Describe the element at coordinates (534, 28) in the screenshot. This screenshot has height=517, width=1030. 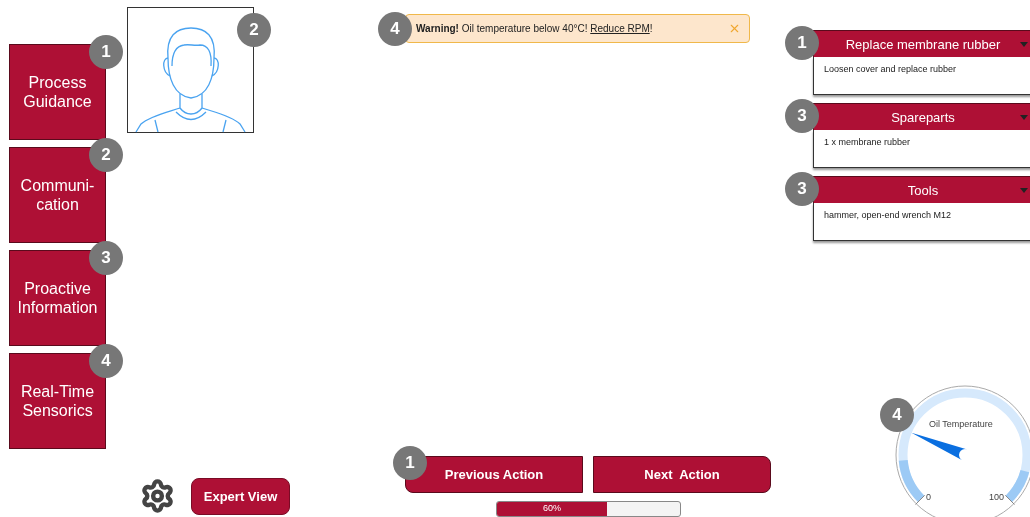
I see `warning-message: Warning! Oil temperature below 40°C! Reduce RPM!` at that location.